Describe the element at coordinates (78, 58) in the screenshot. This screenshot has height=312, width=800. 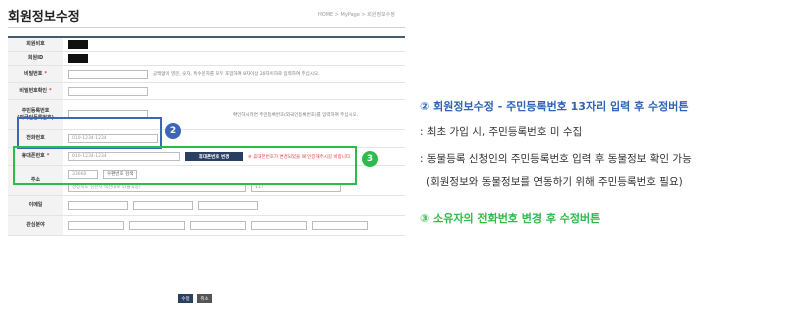
I see `member-id-masked-value` at that location.